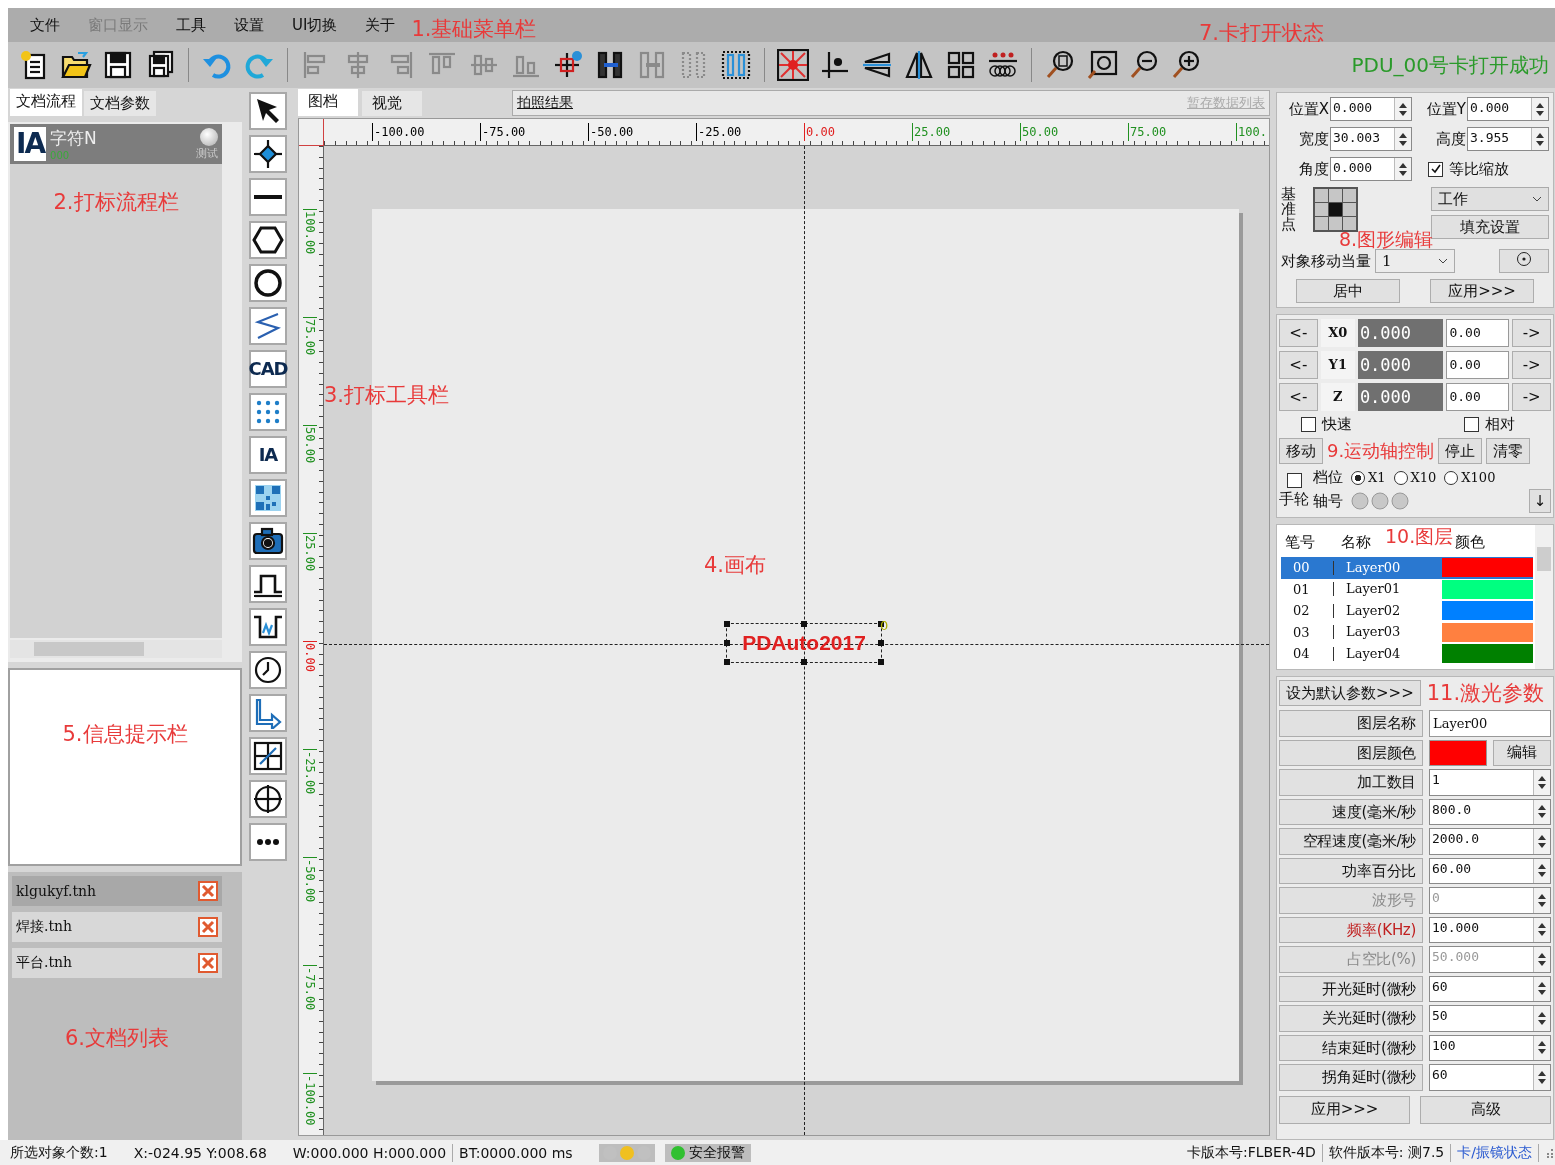 This screenshot has width=1555, height=1165. Describe the element at coordinates (1407, 568) in the screenshot. I see `layer-row: 00 Layer00` at that location.